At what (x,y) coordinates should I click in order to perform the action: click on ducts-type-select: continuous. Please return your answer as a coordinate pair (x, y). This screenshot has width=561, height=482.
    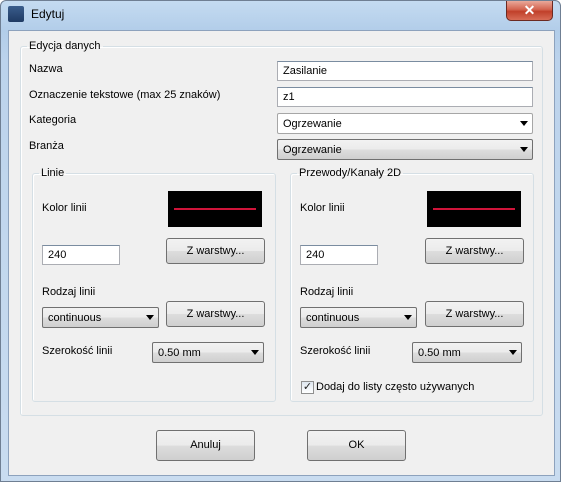
    Looking at the image, I should click on (358, 317).